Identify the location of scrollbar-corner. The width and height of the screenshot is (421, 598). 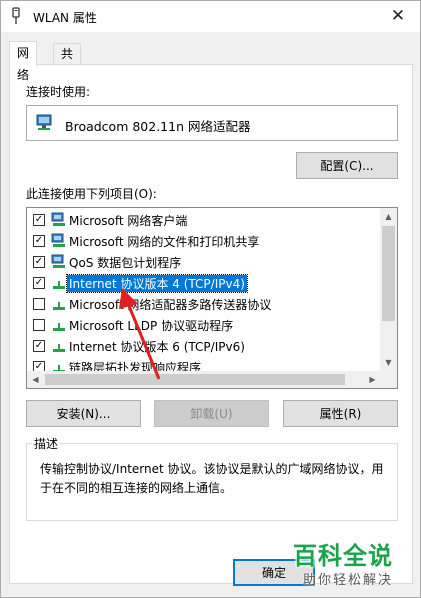
(388, 379).